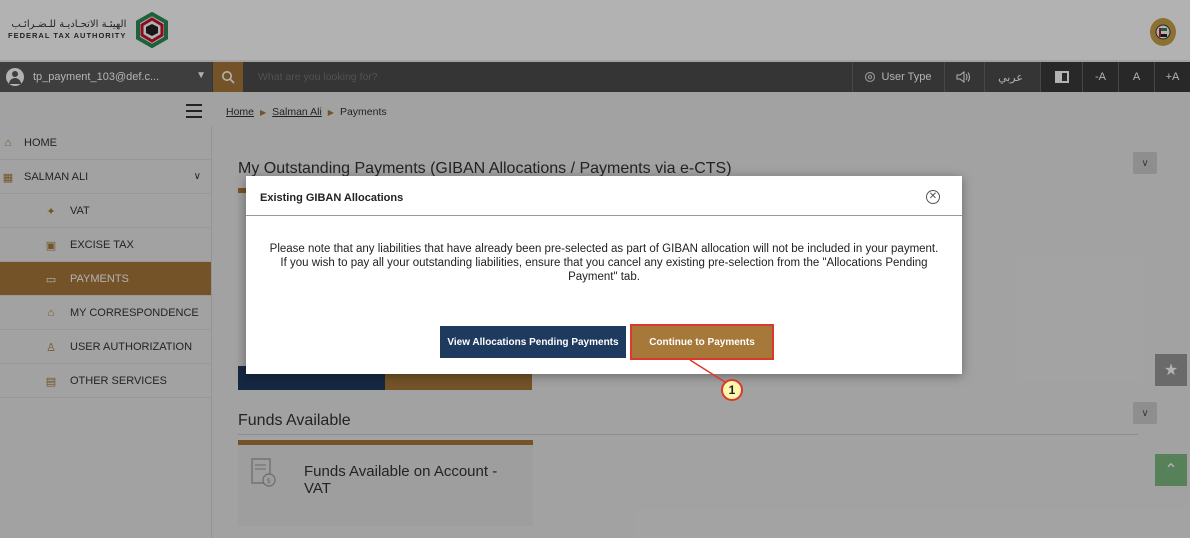  What do you see at coordinates (533, 342) in the screenshot?
I see `view-allocations-pending-button: View Allocations Pending Payments` at bounding box center [533, 342].